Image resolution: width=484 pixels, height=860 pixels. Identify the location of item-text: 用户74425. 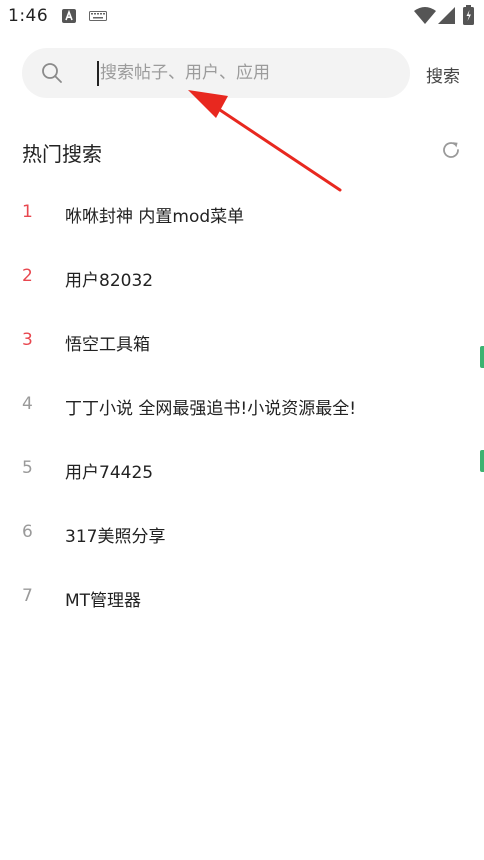
(109, 473).